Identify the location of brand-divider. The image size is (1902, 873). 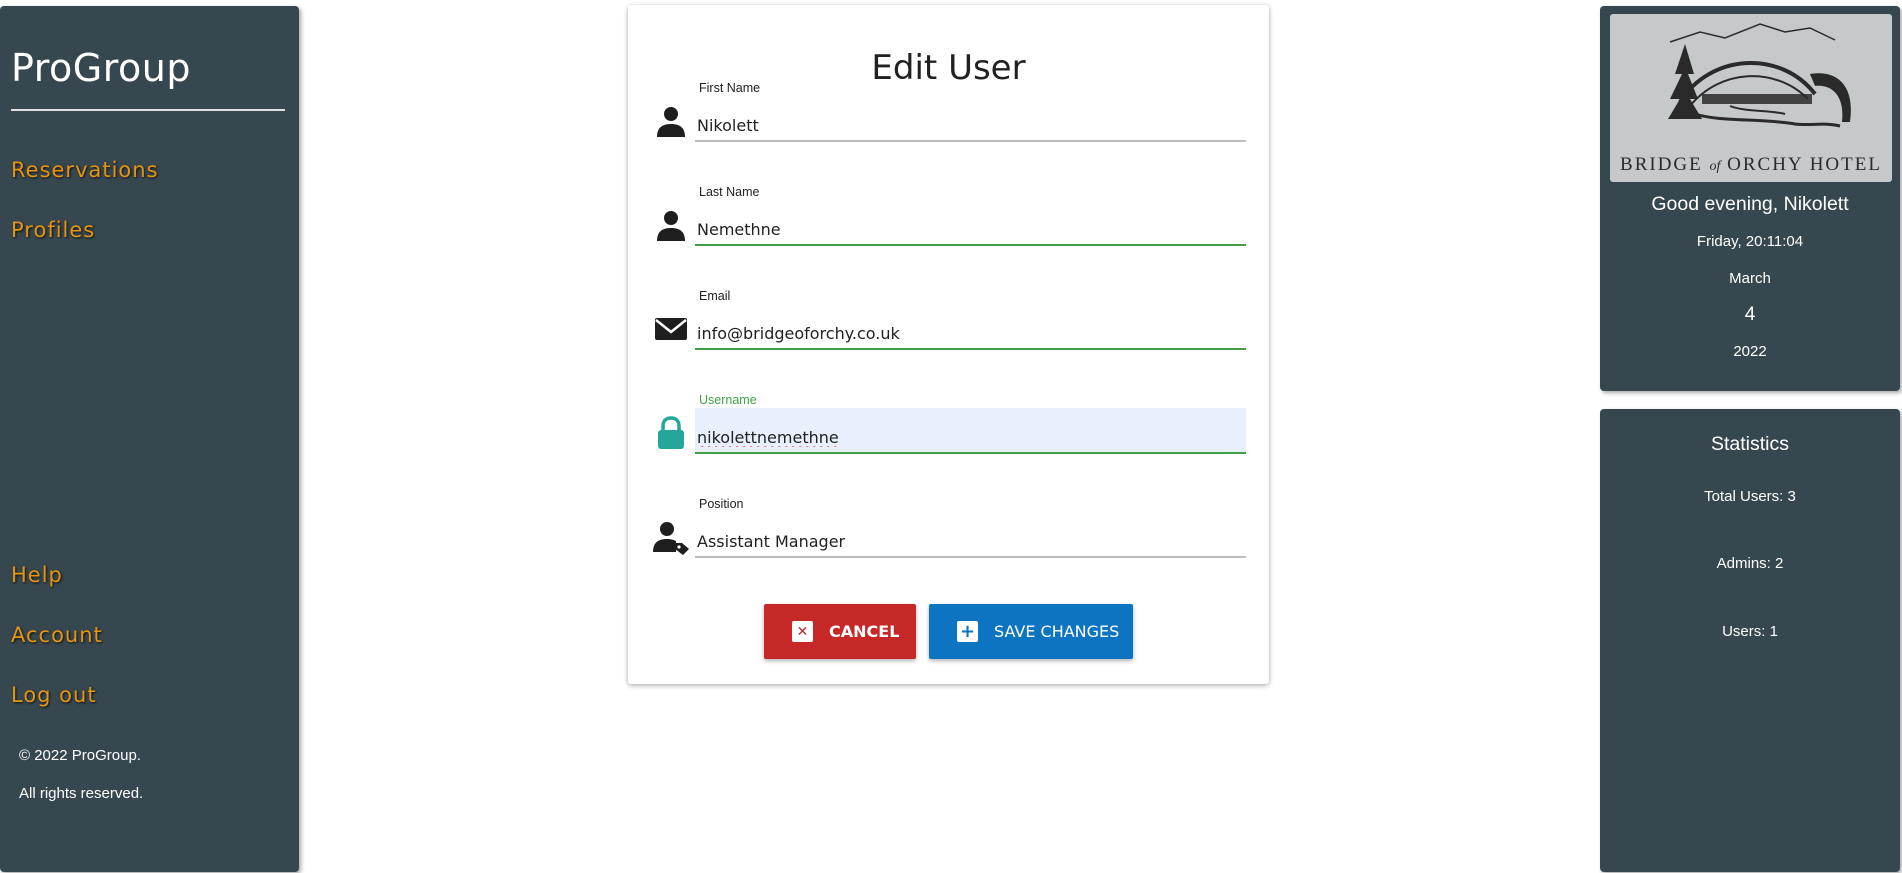
(148, 110).